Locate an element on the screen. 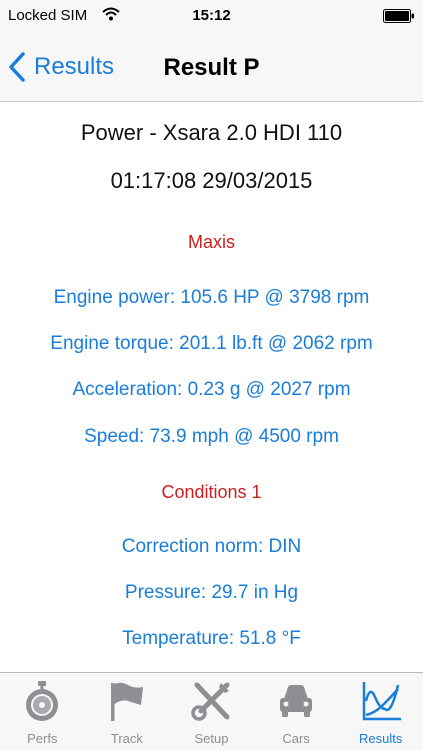  tab-perfs: Perfs is located at coordinates (42, 711).